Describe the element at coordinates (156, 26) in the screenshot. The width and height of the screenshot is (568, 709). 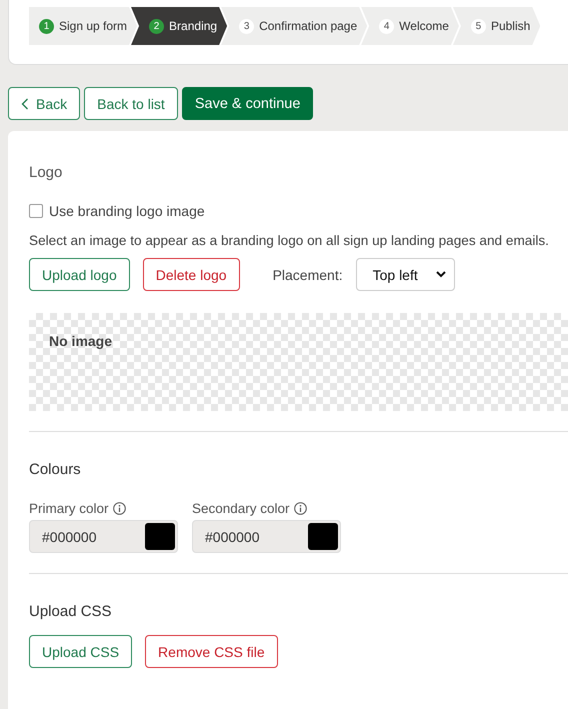
I see `step-number: 2` at that location.